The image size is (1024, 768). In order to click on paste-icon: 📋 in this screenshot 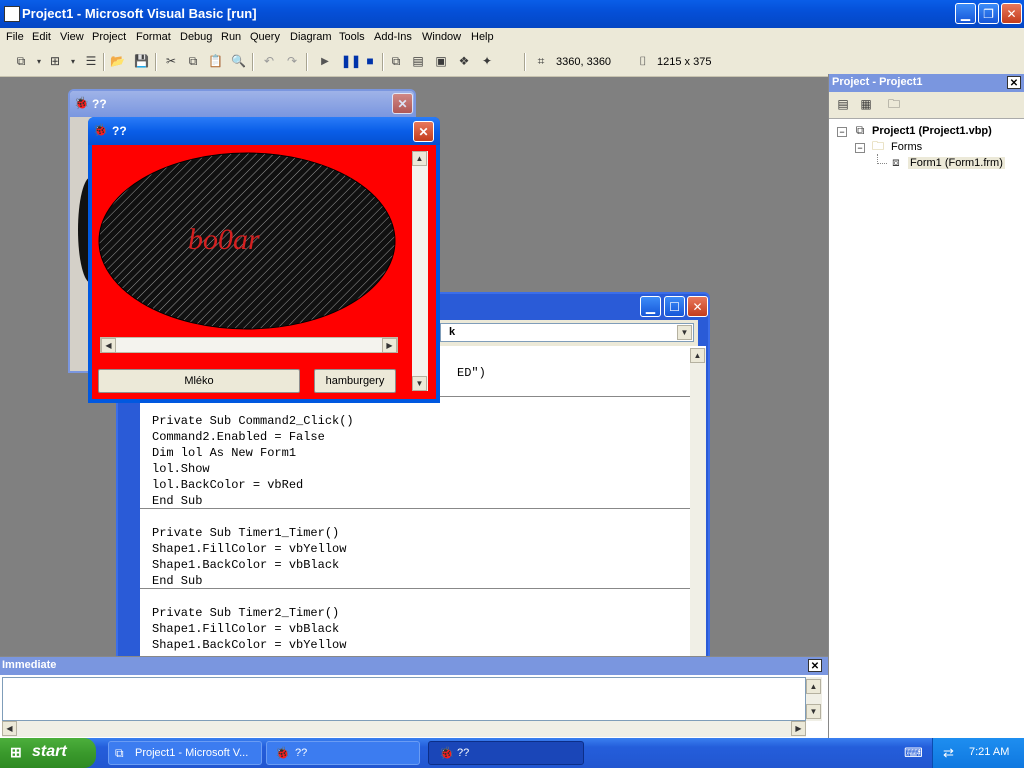, I will do `click(215, 61)`.